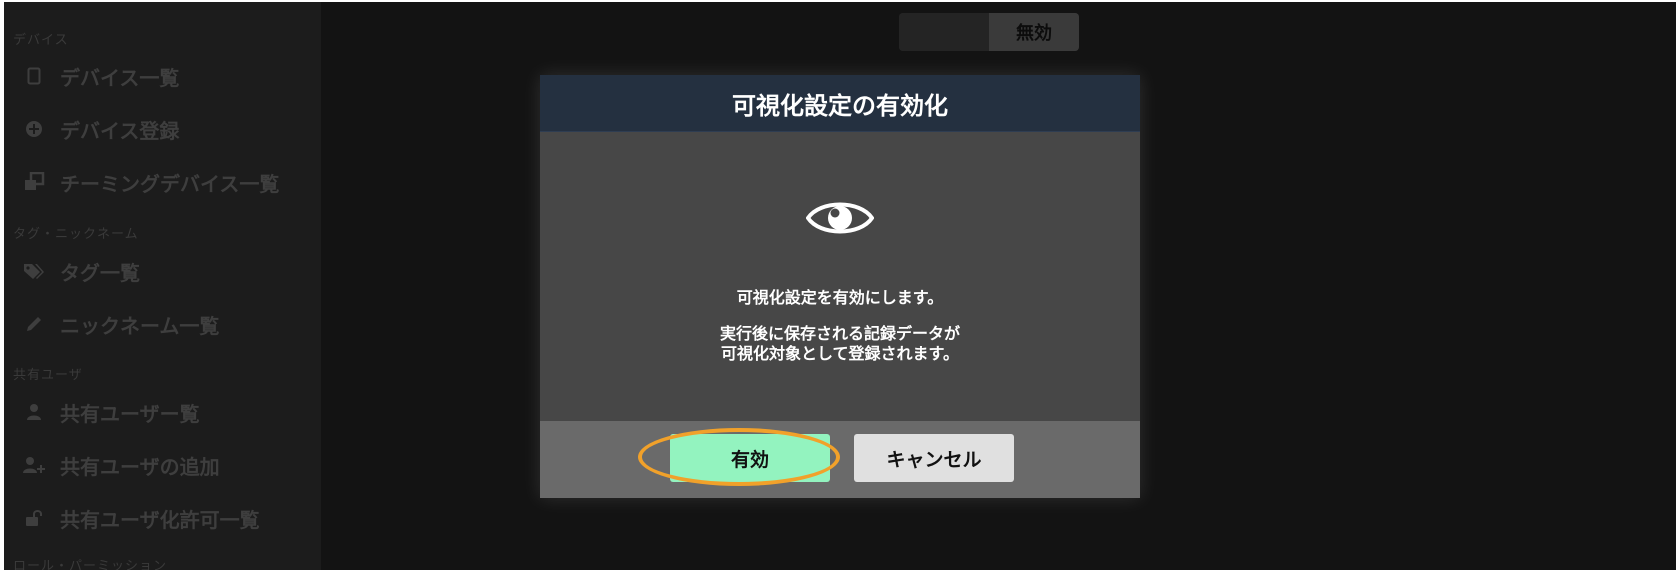 This screenshot has width=1676, height=570. Describe the element at coordinates (160, 519) in the screenshot. I see `sidebar-item-label: 共有ユーザ化許可一覧` at that location.